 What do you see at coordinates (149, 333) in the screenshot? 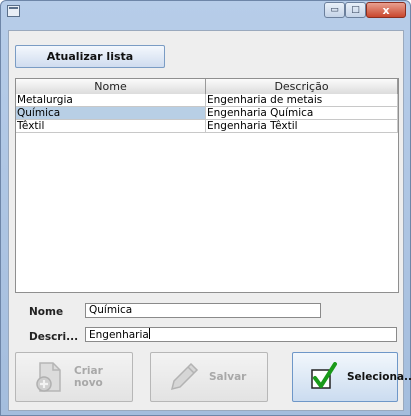
I see `text-caret` at bounding box center [149, 333].